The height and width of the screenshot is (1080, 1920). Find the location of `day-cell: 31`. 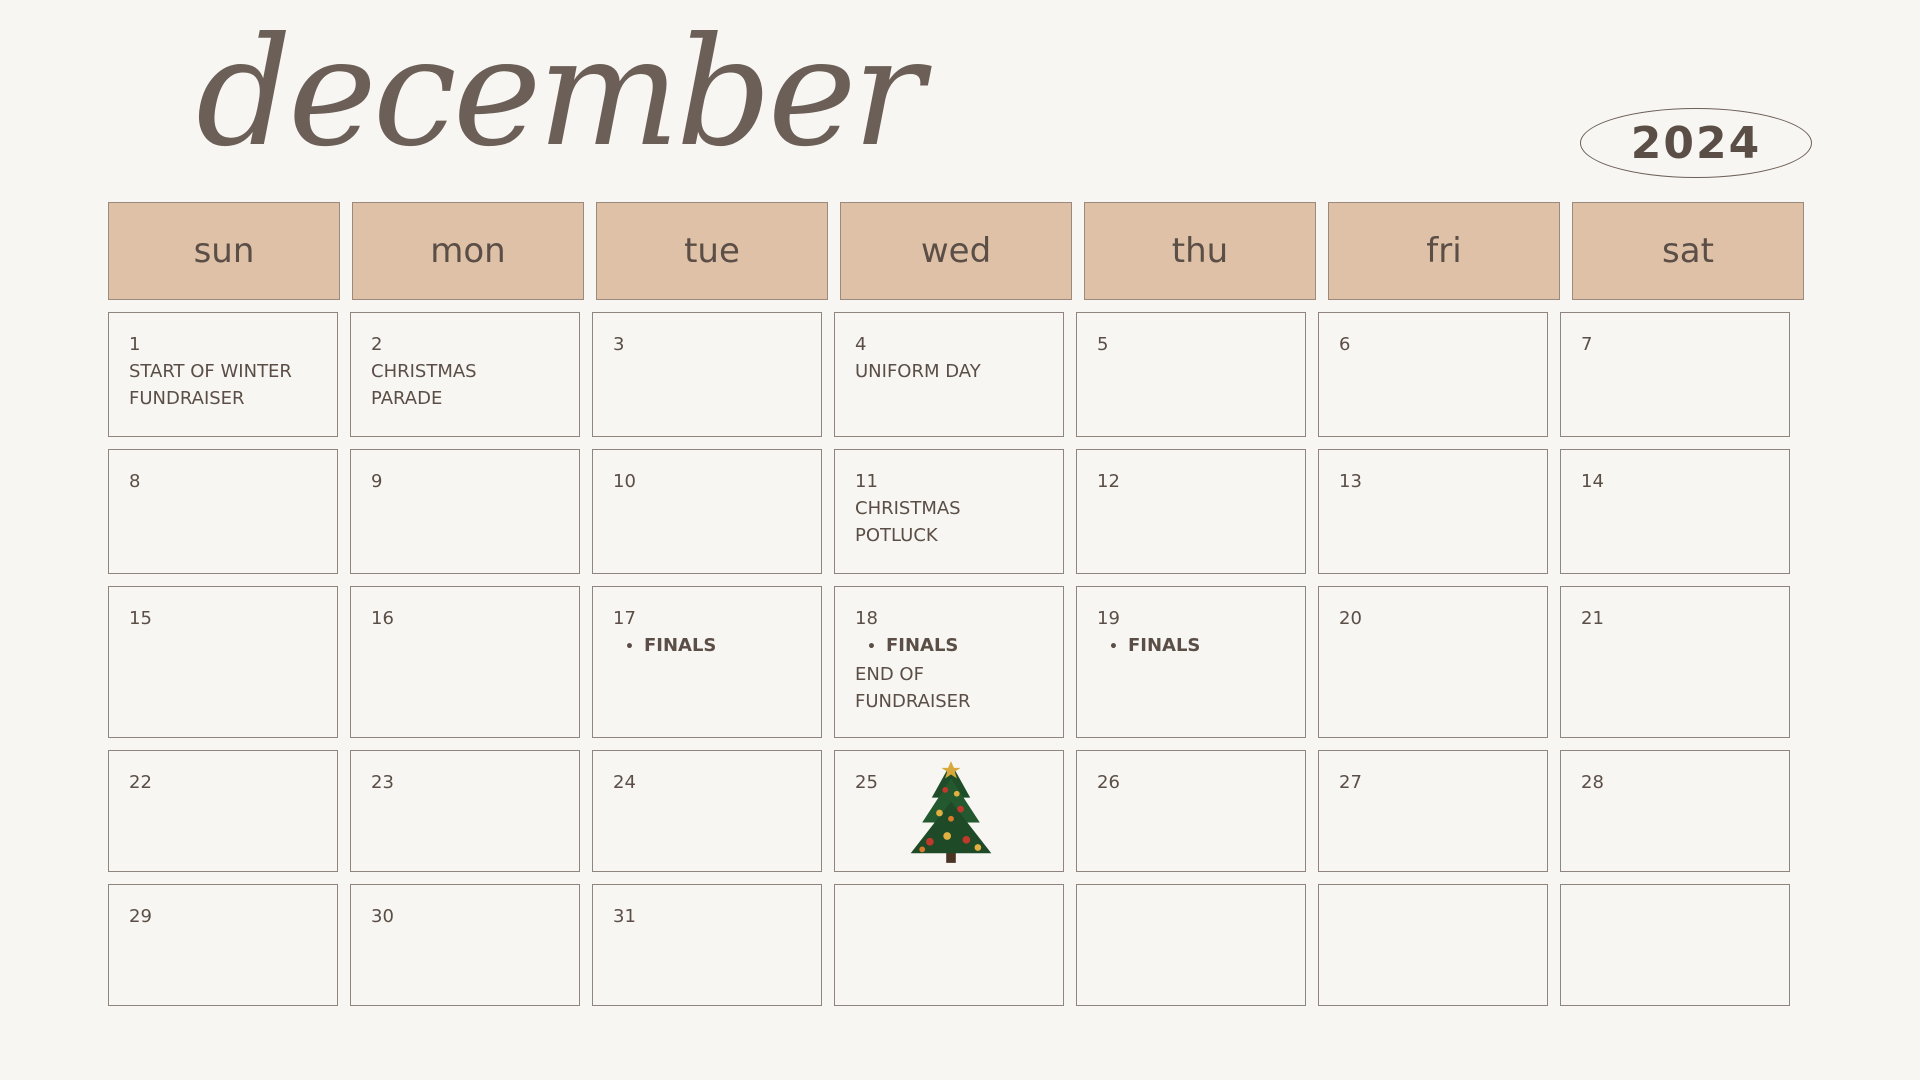

day-cell: 31 is located at coordinates (707, 945).